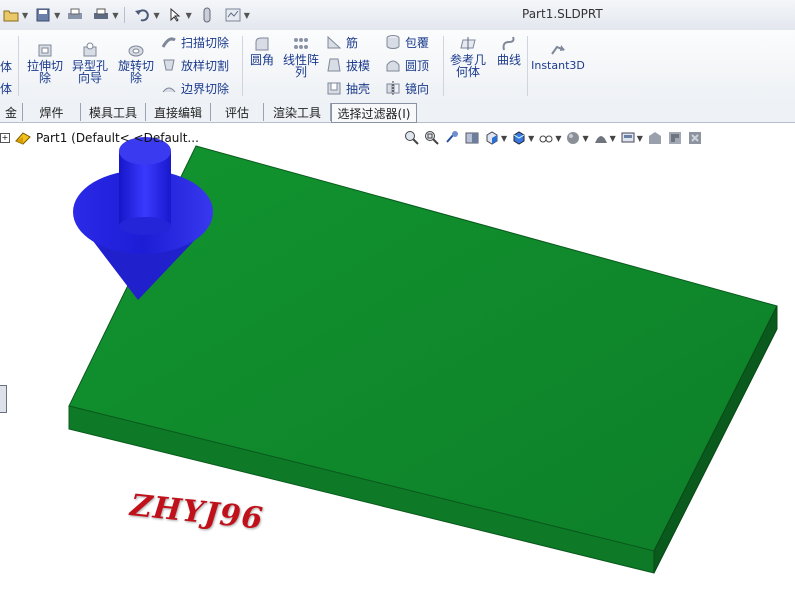  I want to click on command-manager-tabs: 金 焊件 模具工具 直接编辑 评估 渲染工具 选择过滤器(I), so click(397, 112).